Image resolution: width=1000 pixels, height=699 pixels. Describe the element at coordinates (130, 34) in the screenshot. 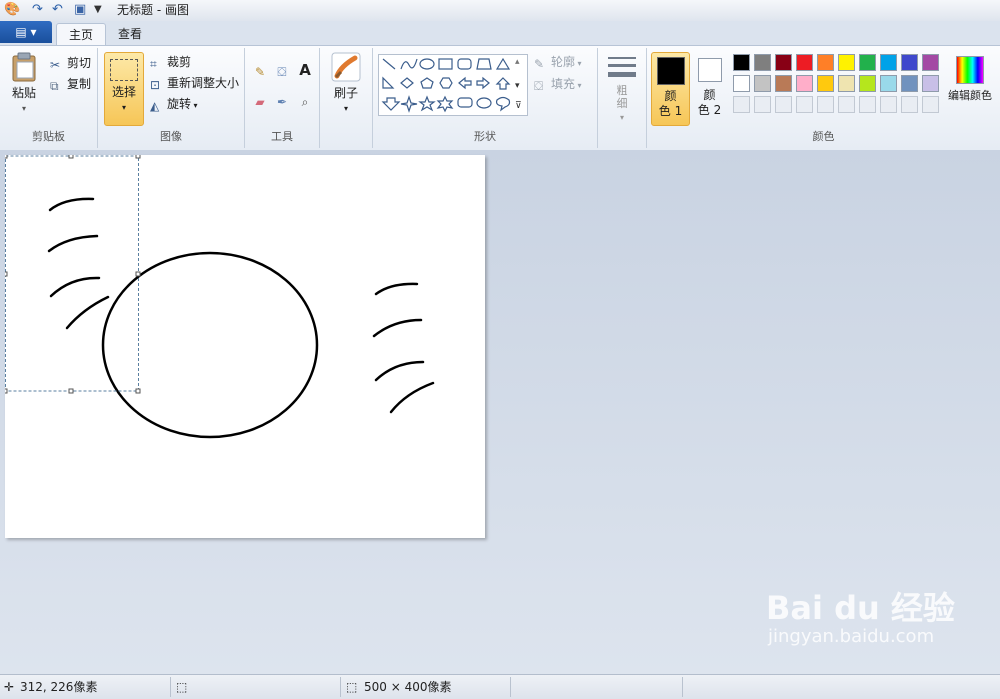

I see `tab-view: 查看` at that location.